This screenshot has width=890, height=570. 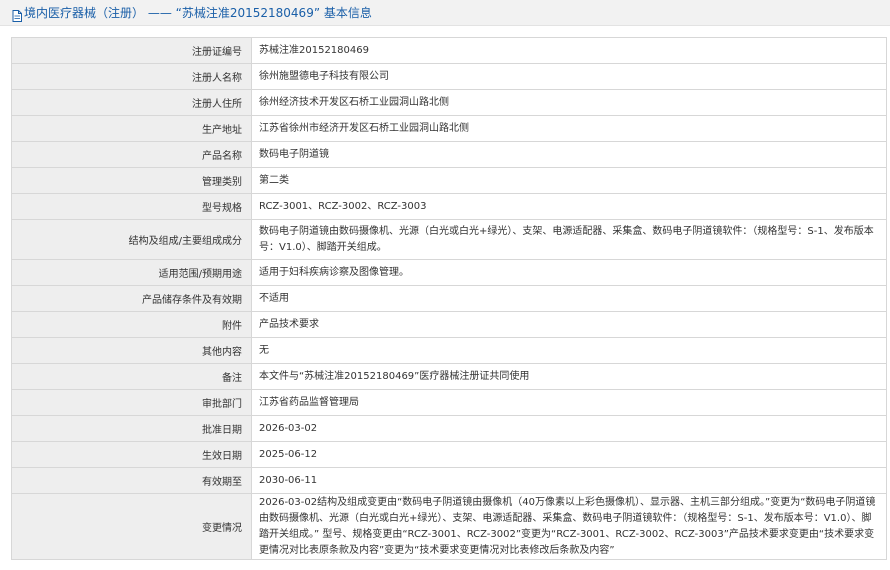 I want to click on row-value: 产品技术要求, so click(x=569, y=324).